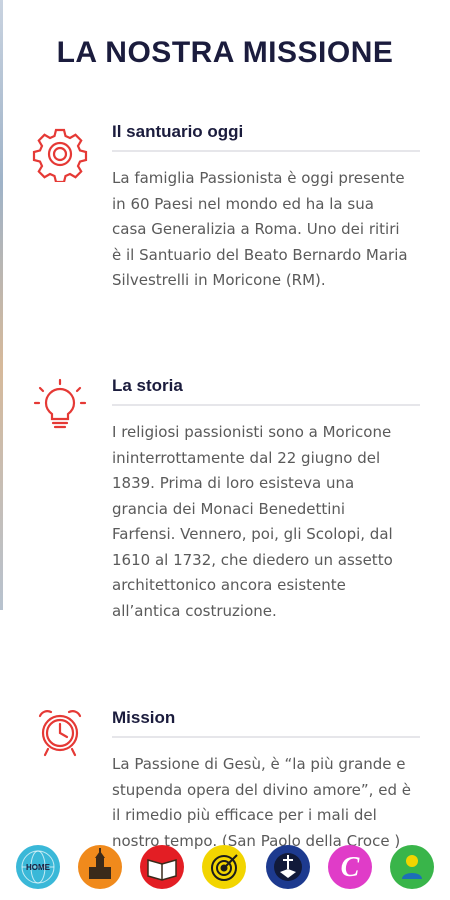  I want to click on section-title: Mission, so click(266, 723).